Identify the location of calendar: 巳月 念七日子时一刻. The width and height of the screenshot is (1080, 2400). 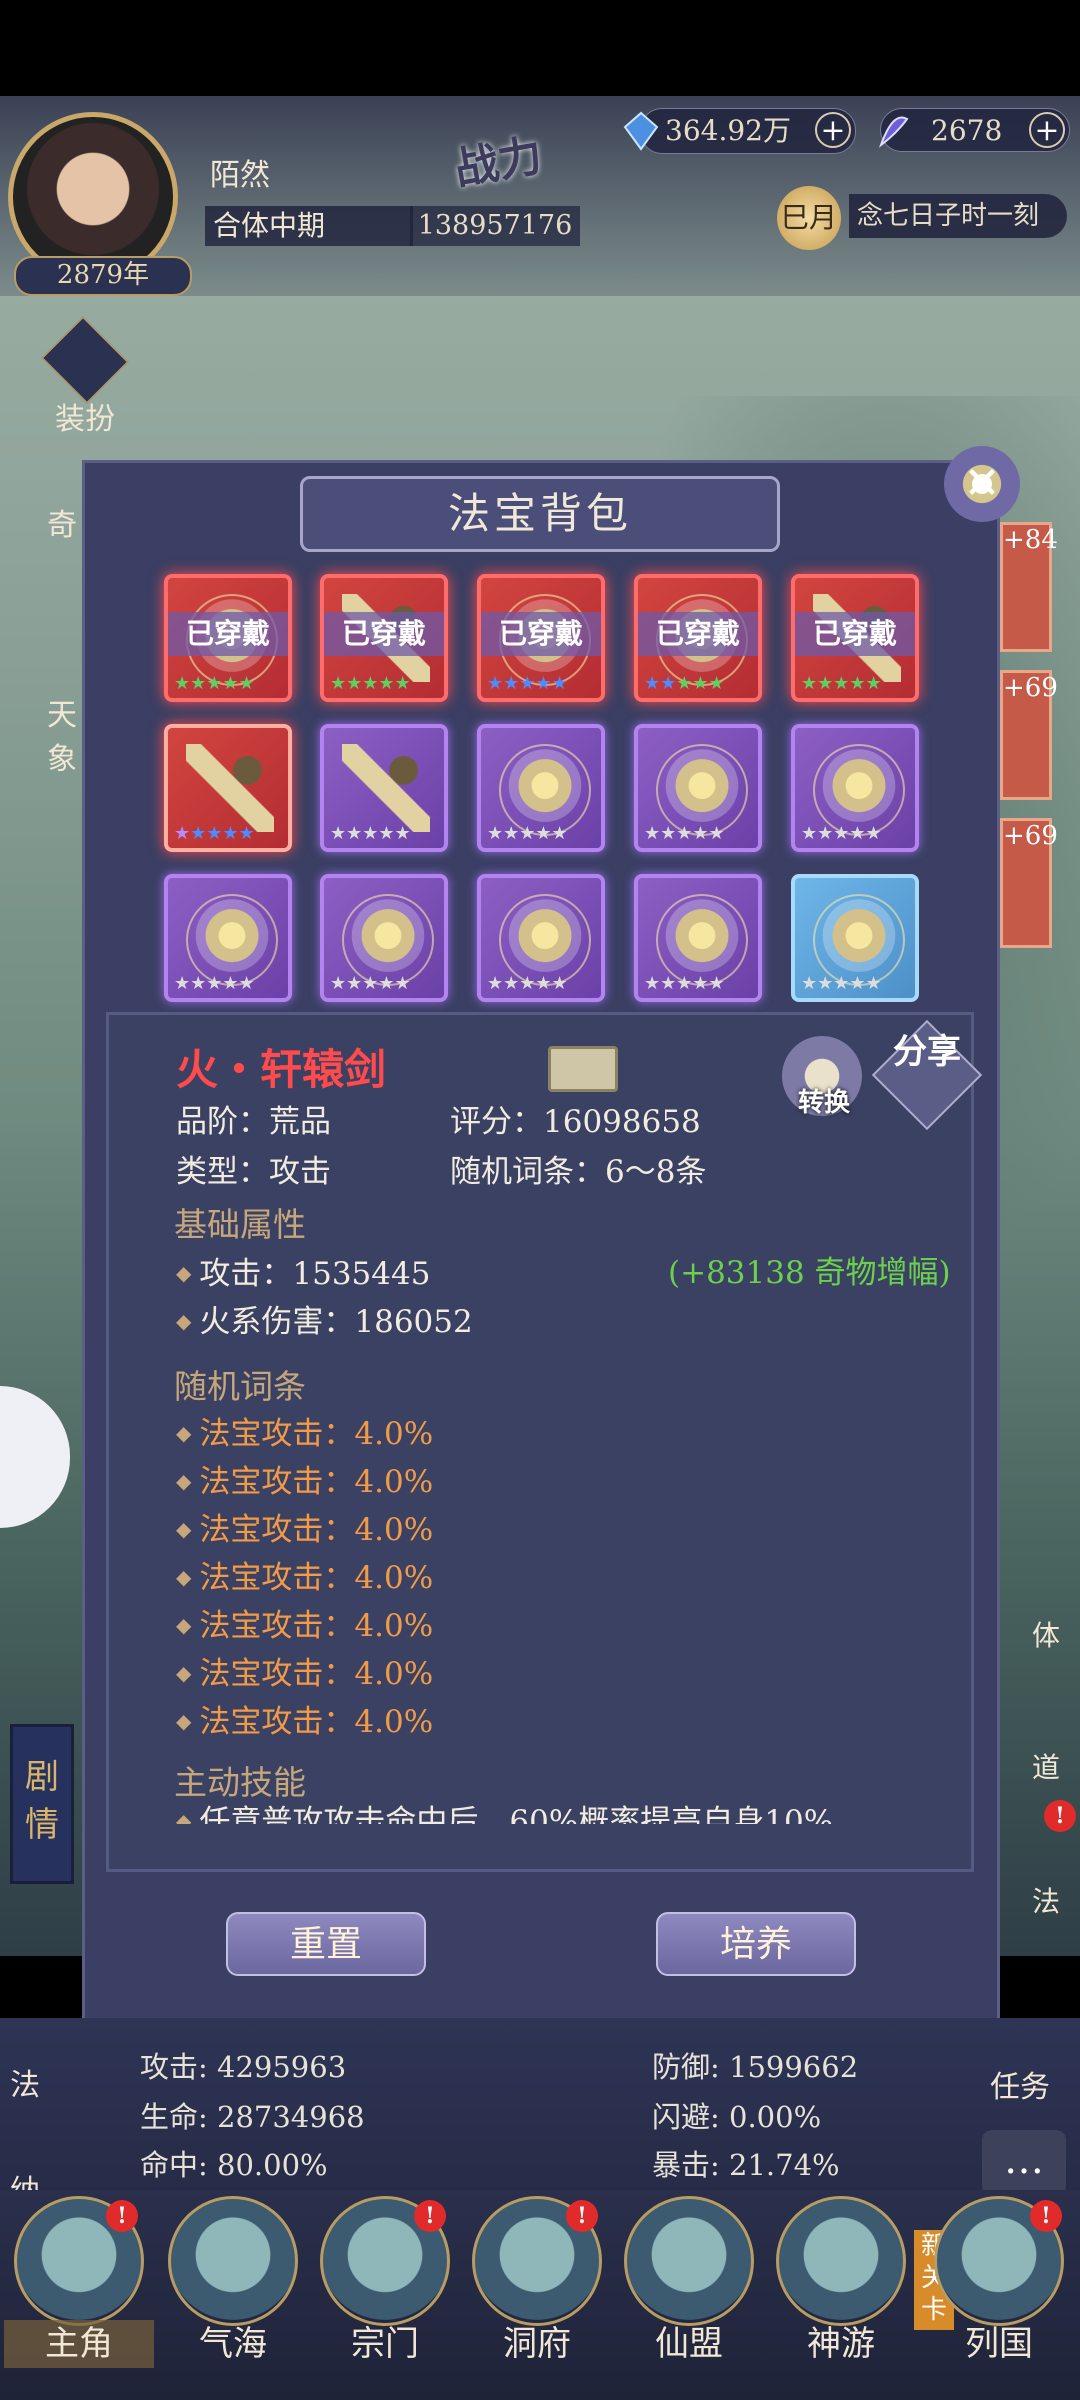
(892, 218).